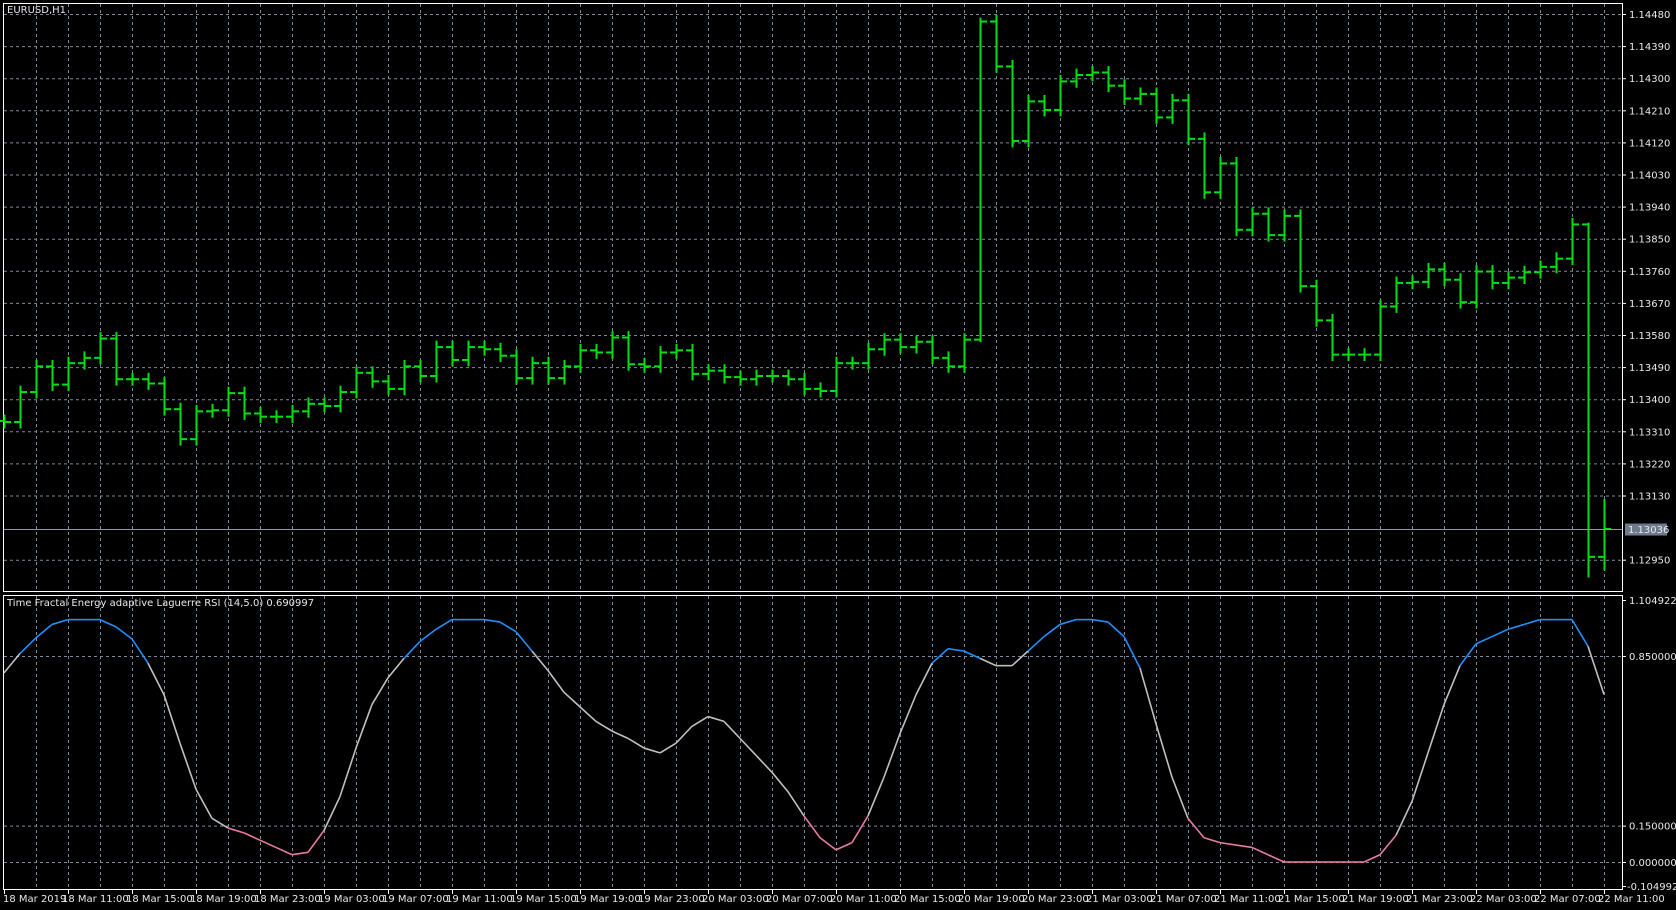 The width and height of the screenshot is (1676, 910). Describe the element at coordinates (1649, 15) in the screenshot. I see `price-axis-label: 1.14480` at that location.